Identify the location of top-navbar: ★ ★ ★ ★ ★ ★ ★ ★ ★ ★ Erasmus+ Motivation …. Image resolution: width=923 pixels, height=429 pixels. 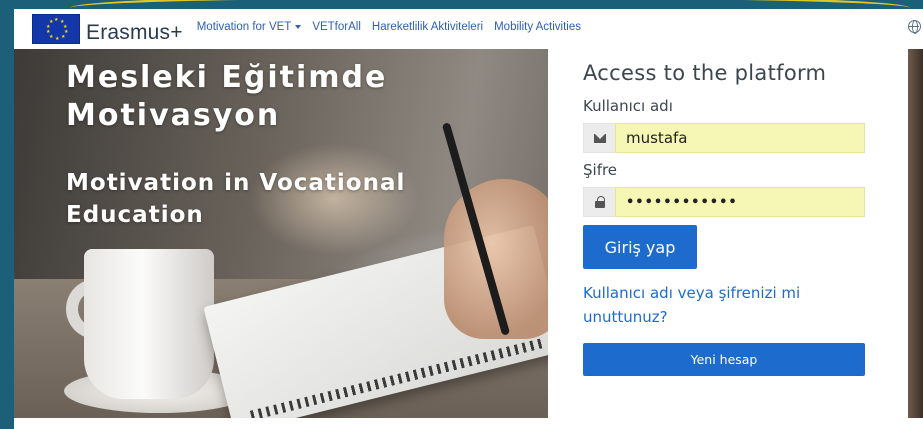
(468, 29).